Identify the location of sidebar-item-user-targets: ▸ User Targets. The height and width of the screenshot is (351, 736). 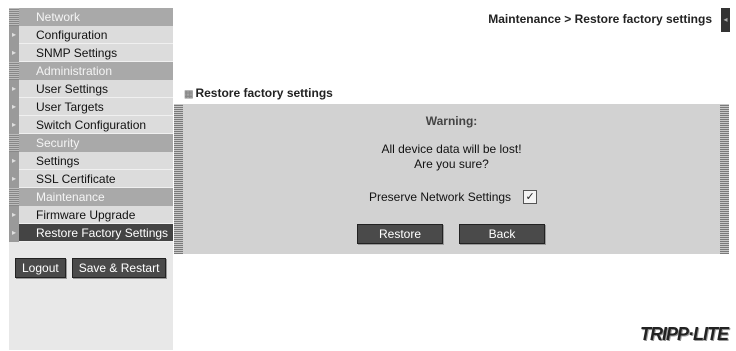
(91, 107).